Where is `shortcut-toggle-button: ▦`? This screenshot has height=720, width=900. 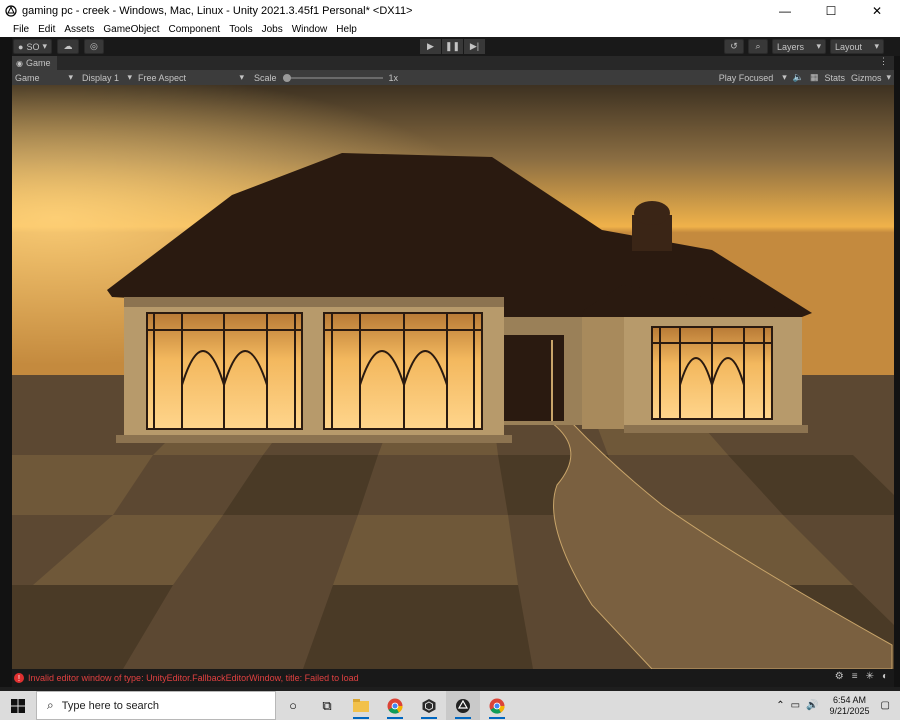
shortcut-toggle-button: ▦ is located at coordinates (814, 77).